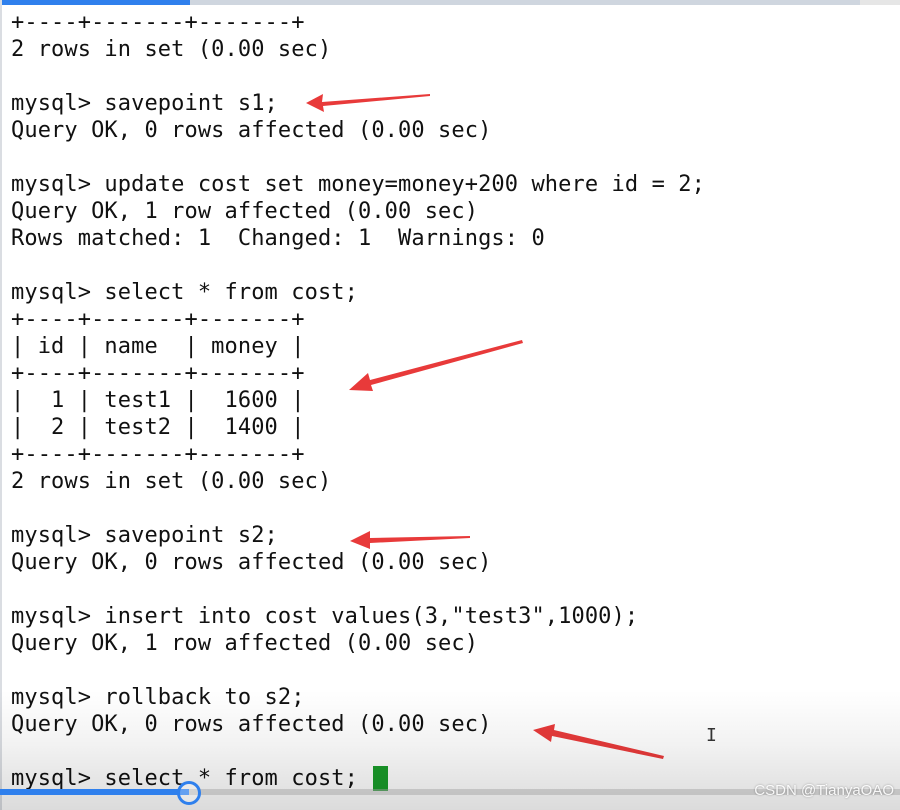 This screenshot has height=810, width=900. What do you see at coordinates (158, 427) in the screenshot?
I see `terminal-line-table-row: | 2 | test2 | 1400 |` at bounding box center [158, 427].